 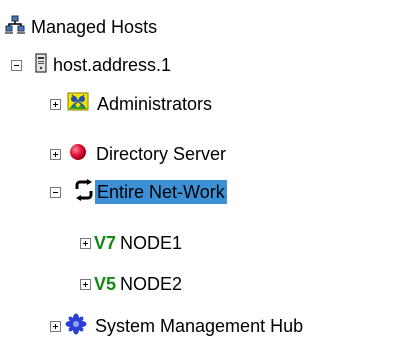 I want to click on red-ball-icon, so click(x=78, y=154).